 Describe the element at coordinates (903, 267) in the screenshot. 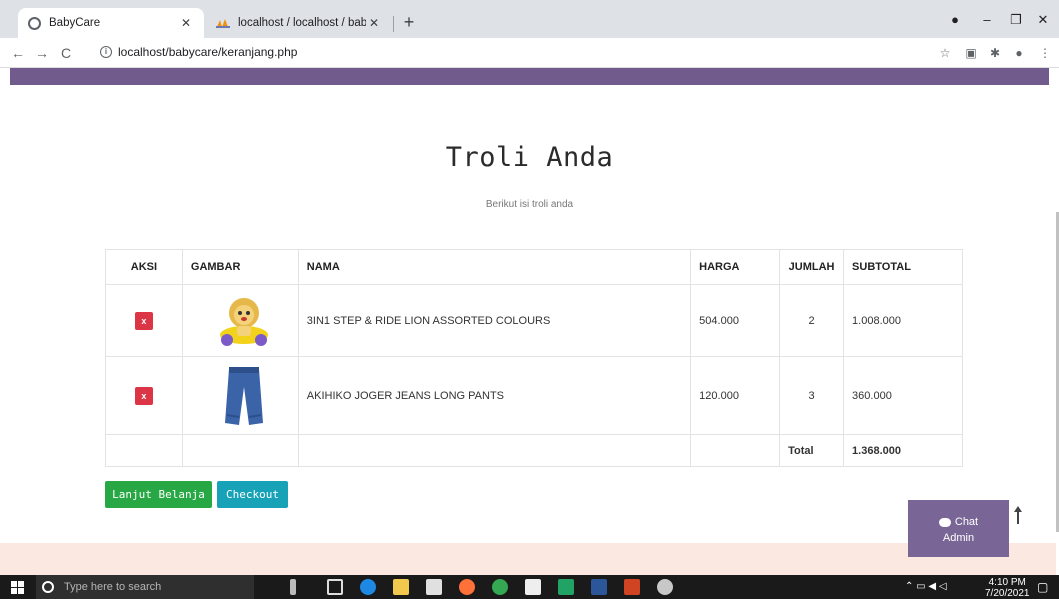

I see `header-subtotal: SUBTOTAL` at that location.